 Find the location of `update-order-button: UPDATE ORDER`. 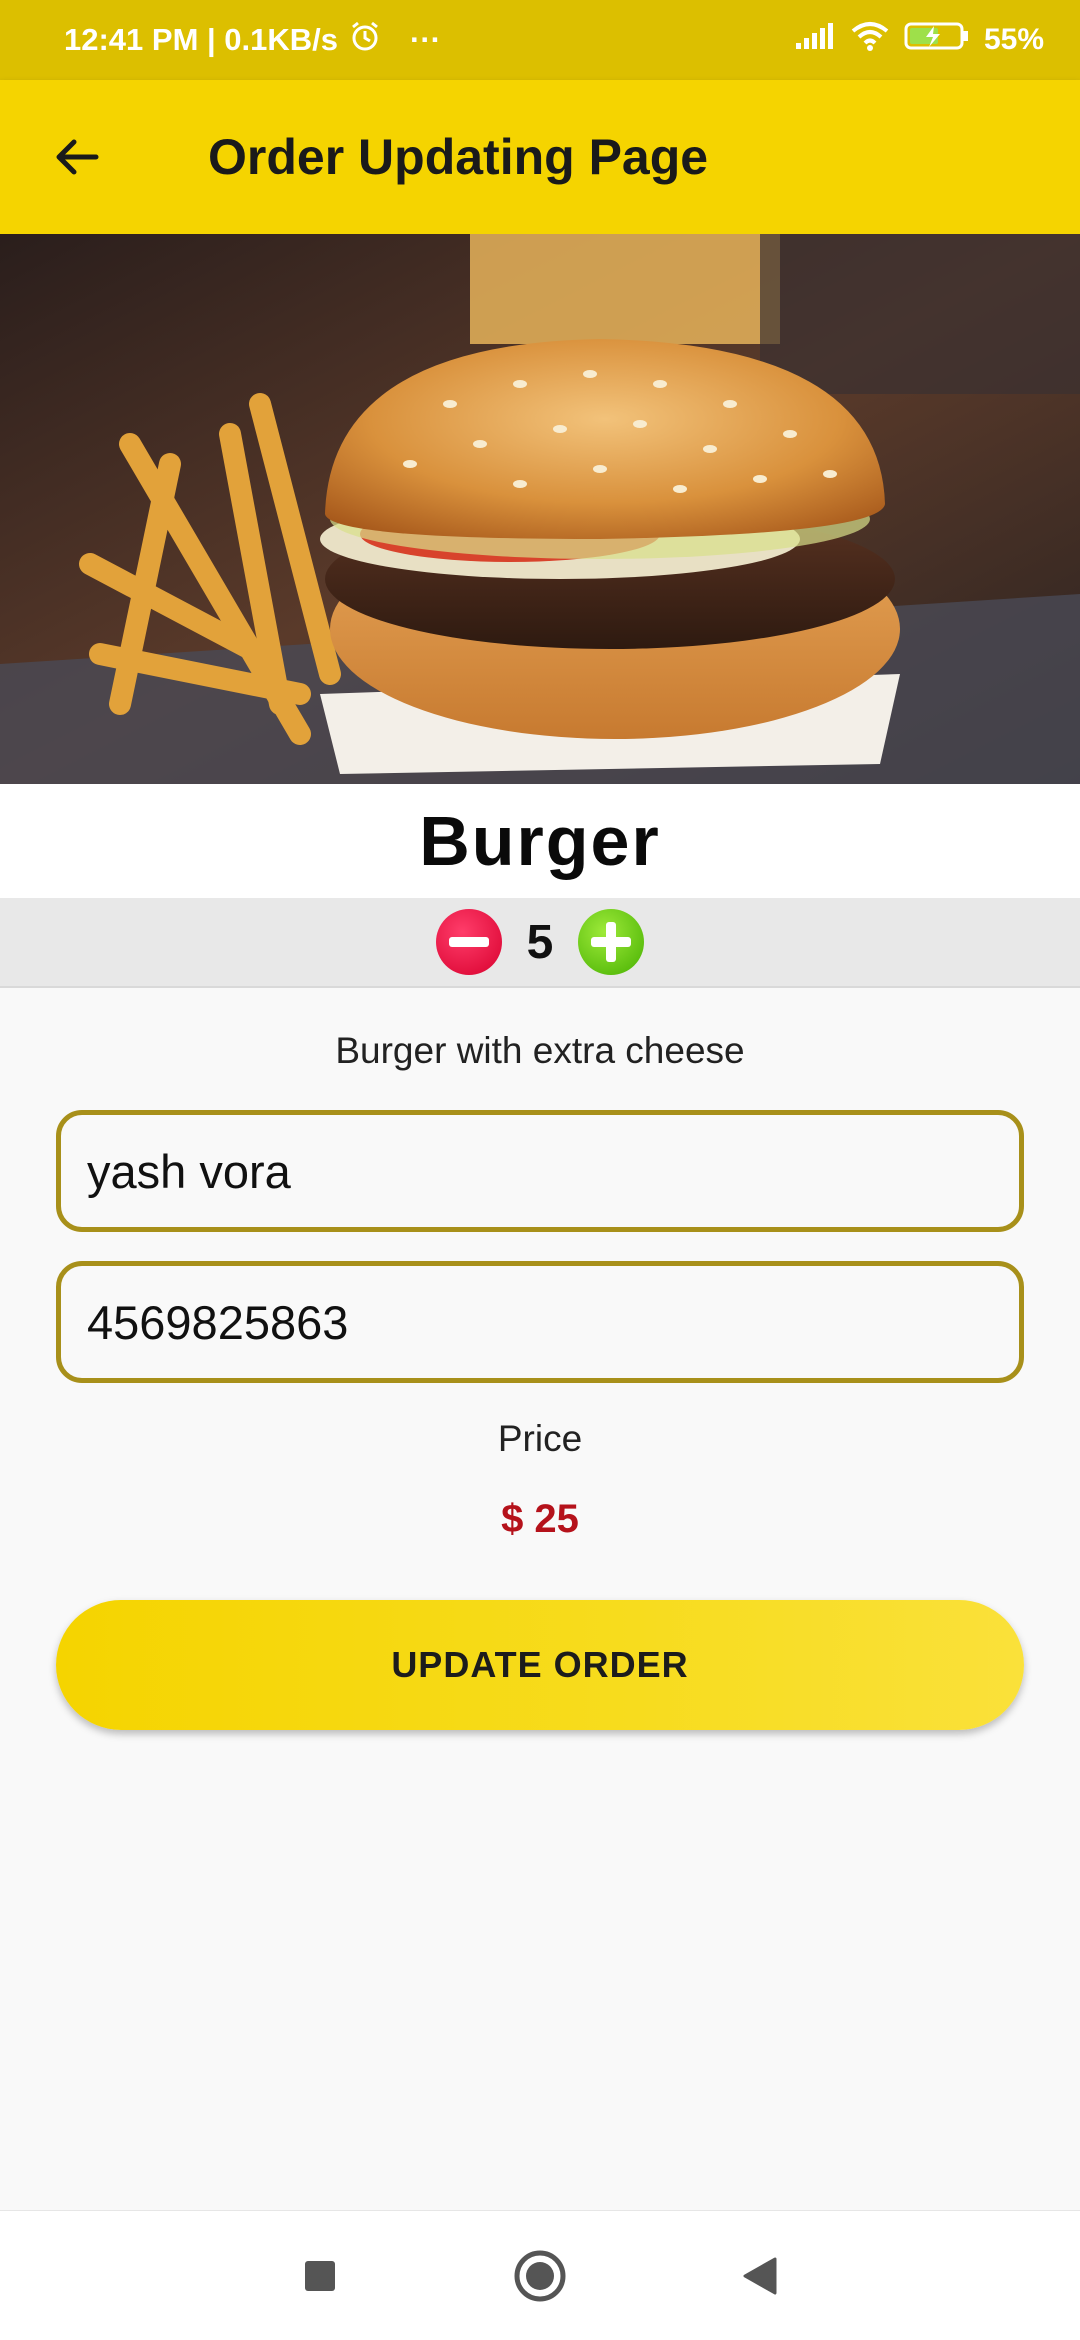

update-order-button: UPDATE ORDER is located at coordinates (540, 1665).